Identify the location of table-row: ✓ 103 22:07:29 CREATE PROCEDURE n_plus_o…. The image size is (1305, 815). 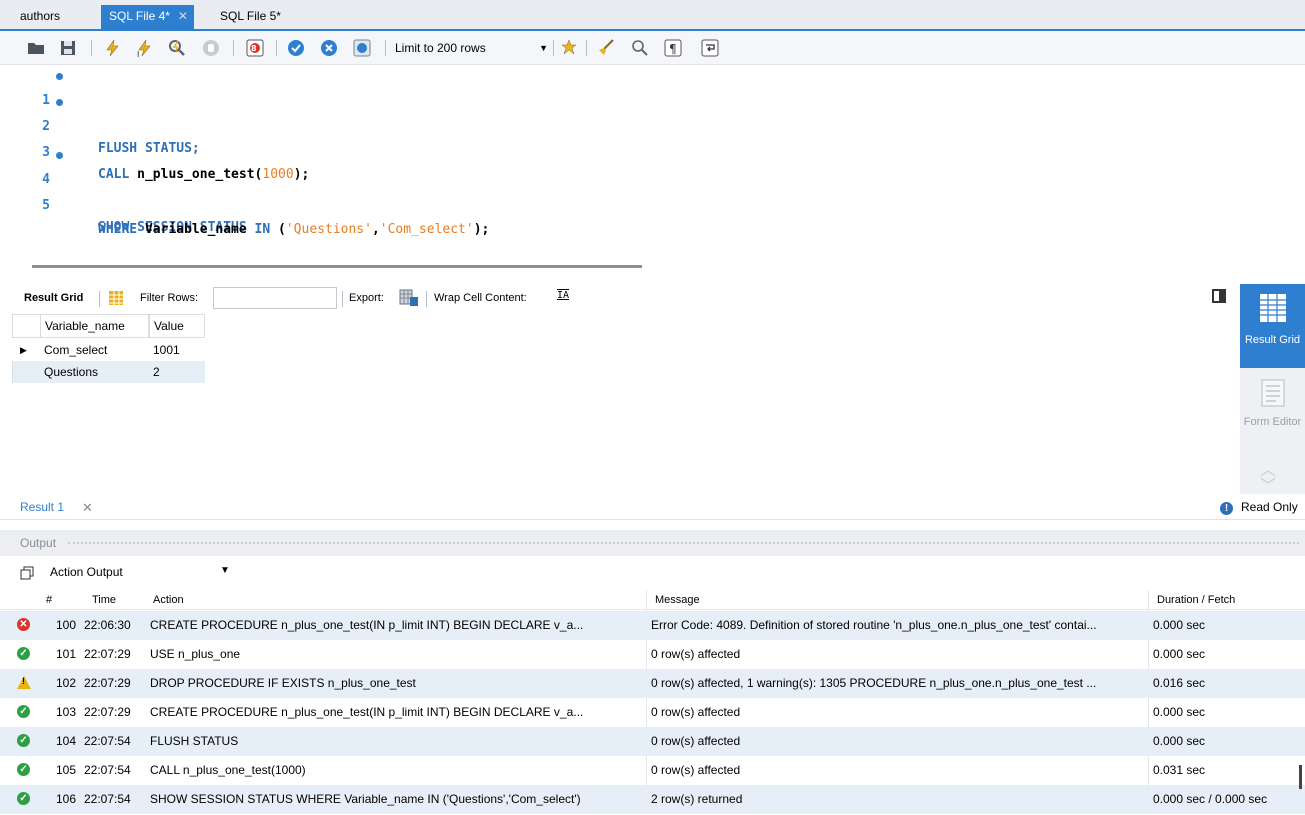
(652, 712).